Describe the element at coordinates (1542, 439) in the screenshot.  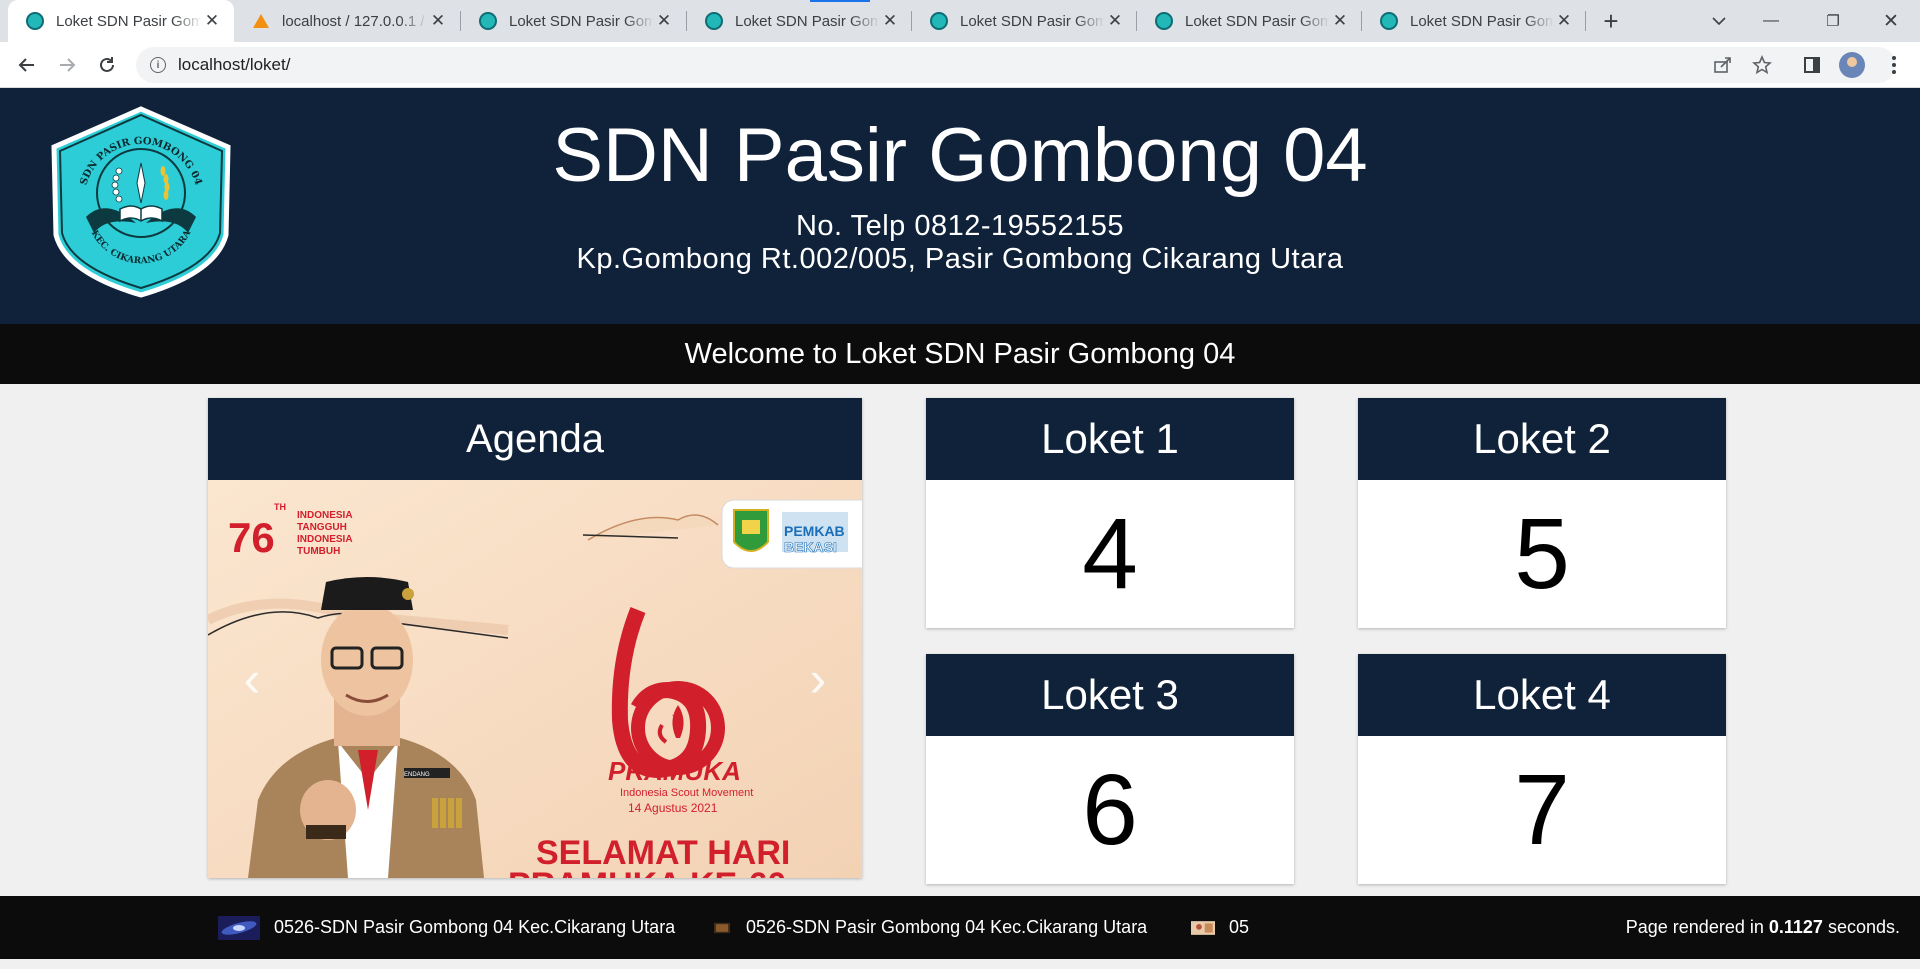
I see `loket-title: Loket 2` at that location.